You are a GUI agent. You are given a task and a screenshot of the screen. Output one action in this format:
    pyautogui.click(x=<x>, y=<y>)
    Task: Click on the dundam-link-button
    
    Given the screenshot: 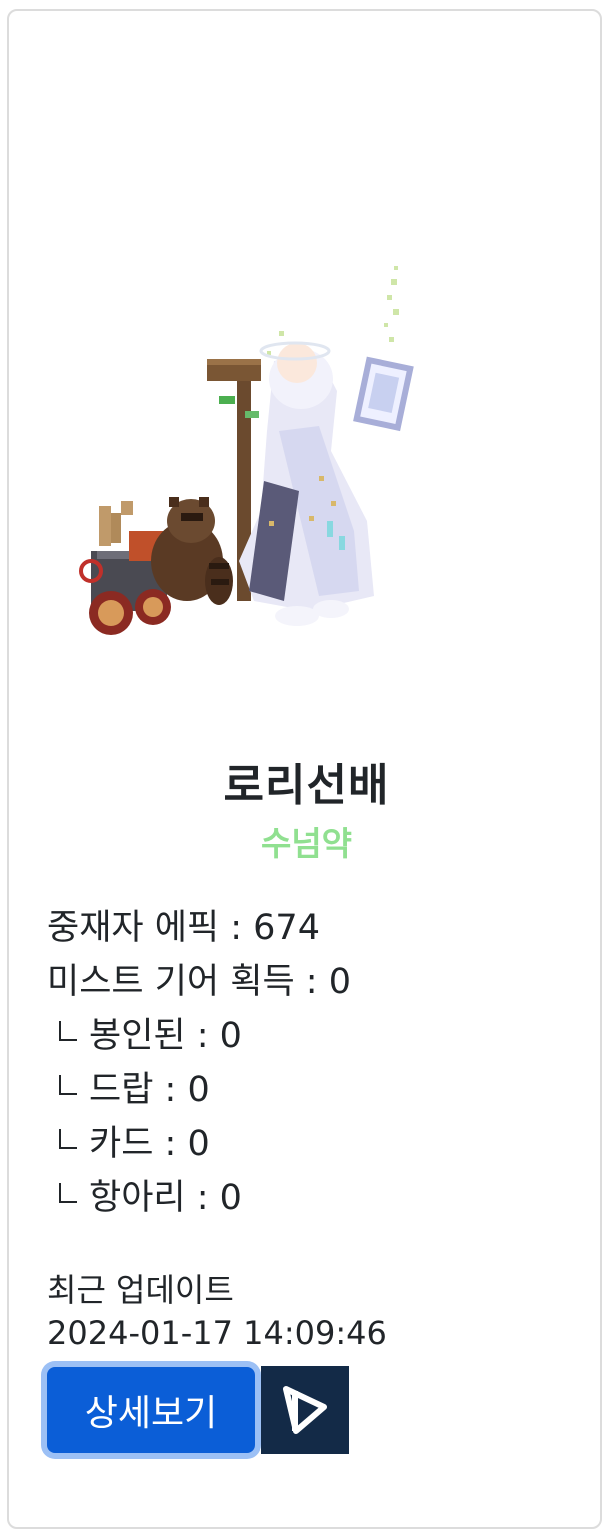 What is the action you would take?
    pyautogui.click(x=305, y=1410)
    